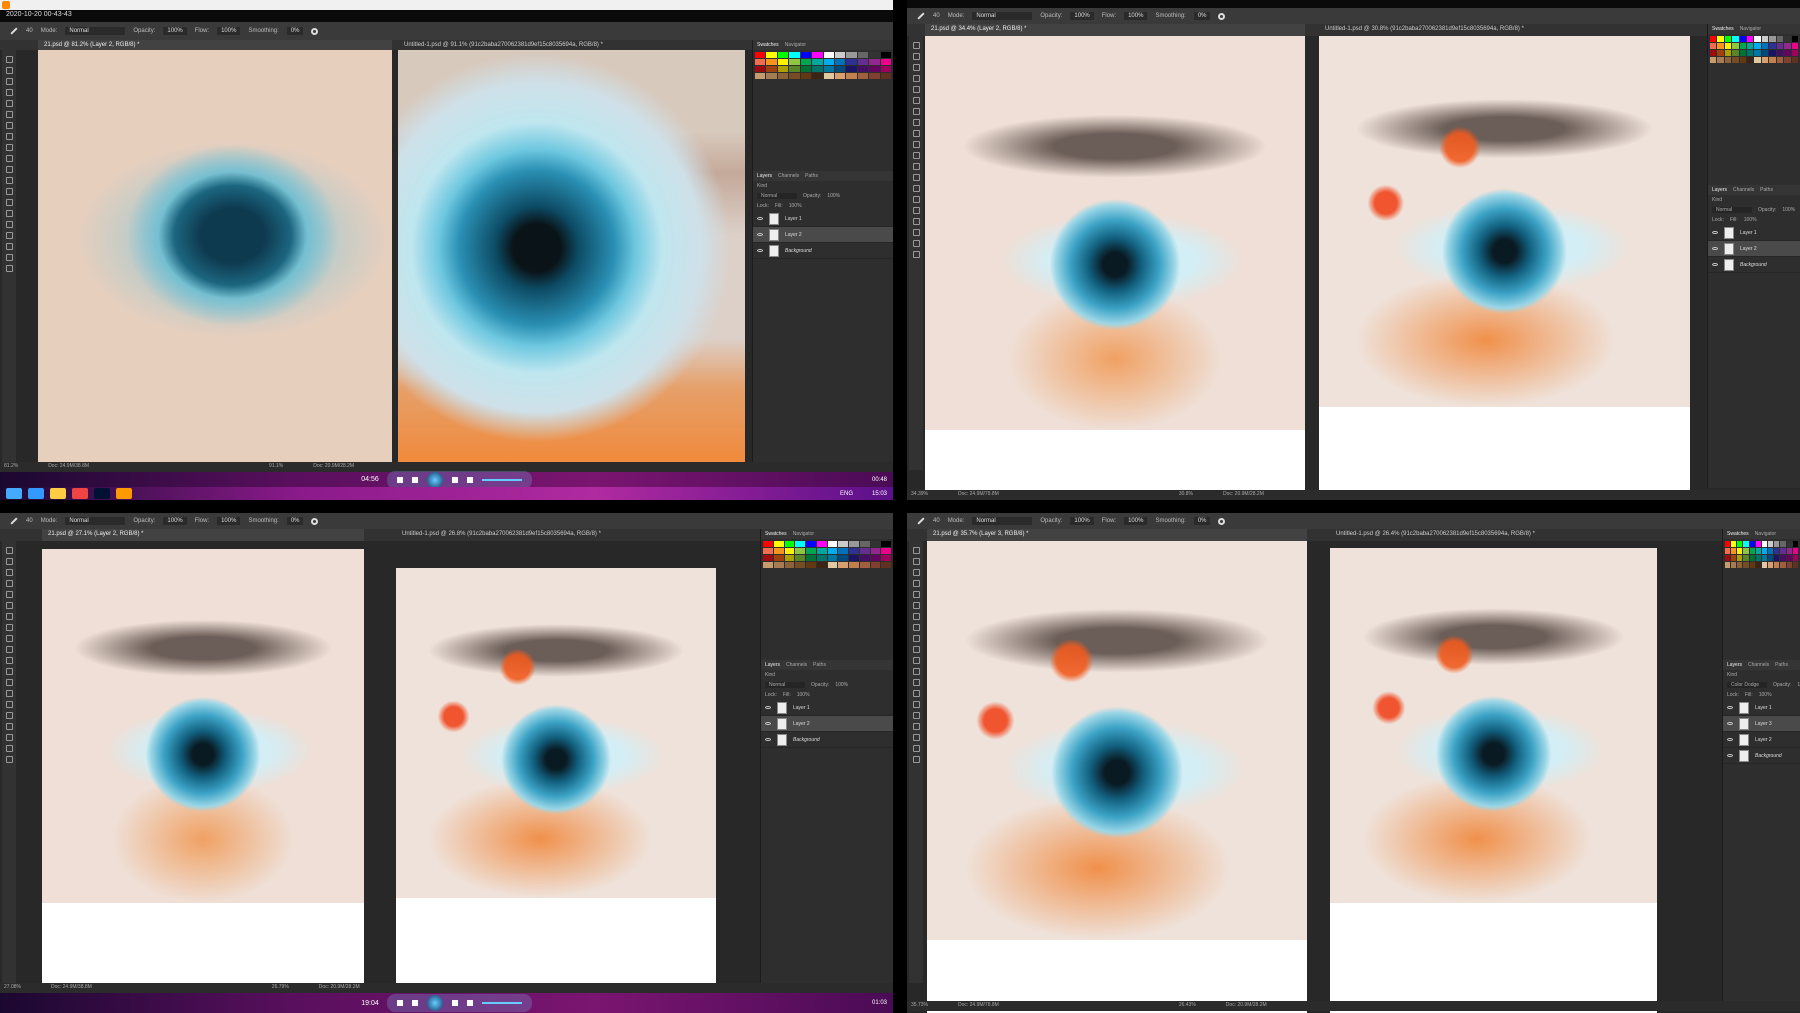 The height and width of the screenshot is (1013, 1800). Describe the element at coordinates (1202, 521) in the screenshot. I see `smoothing-field: 0%` at that location.